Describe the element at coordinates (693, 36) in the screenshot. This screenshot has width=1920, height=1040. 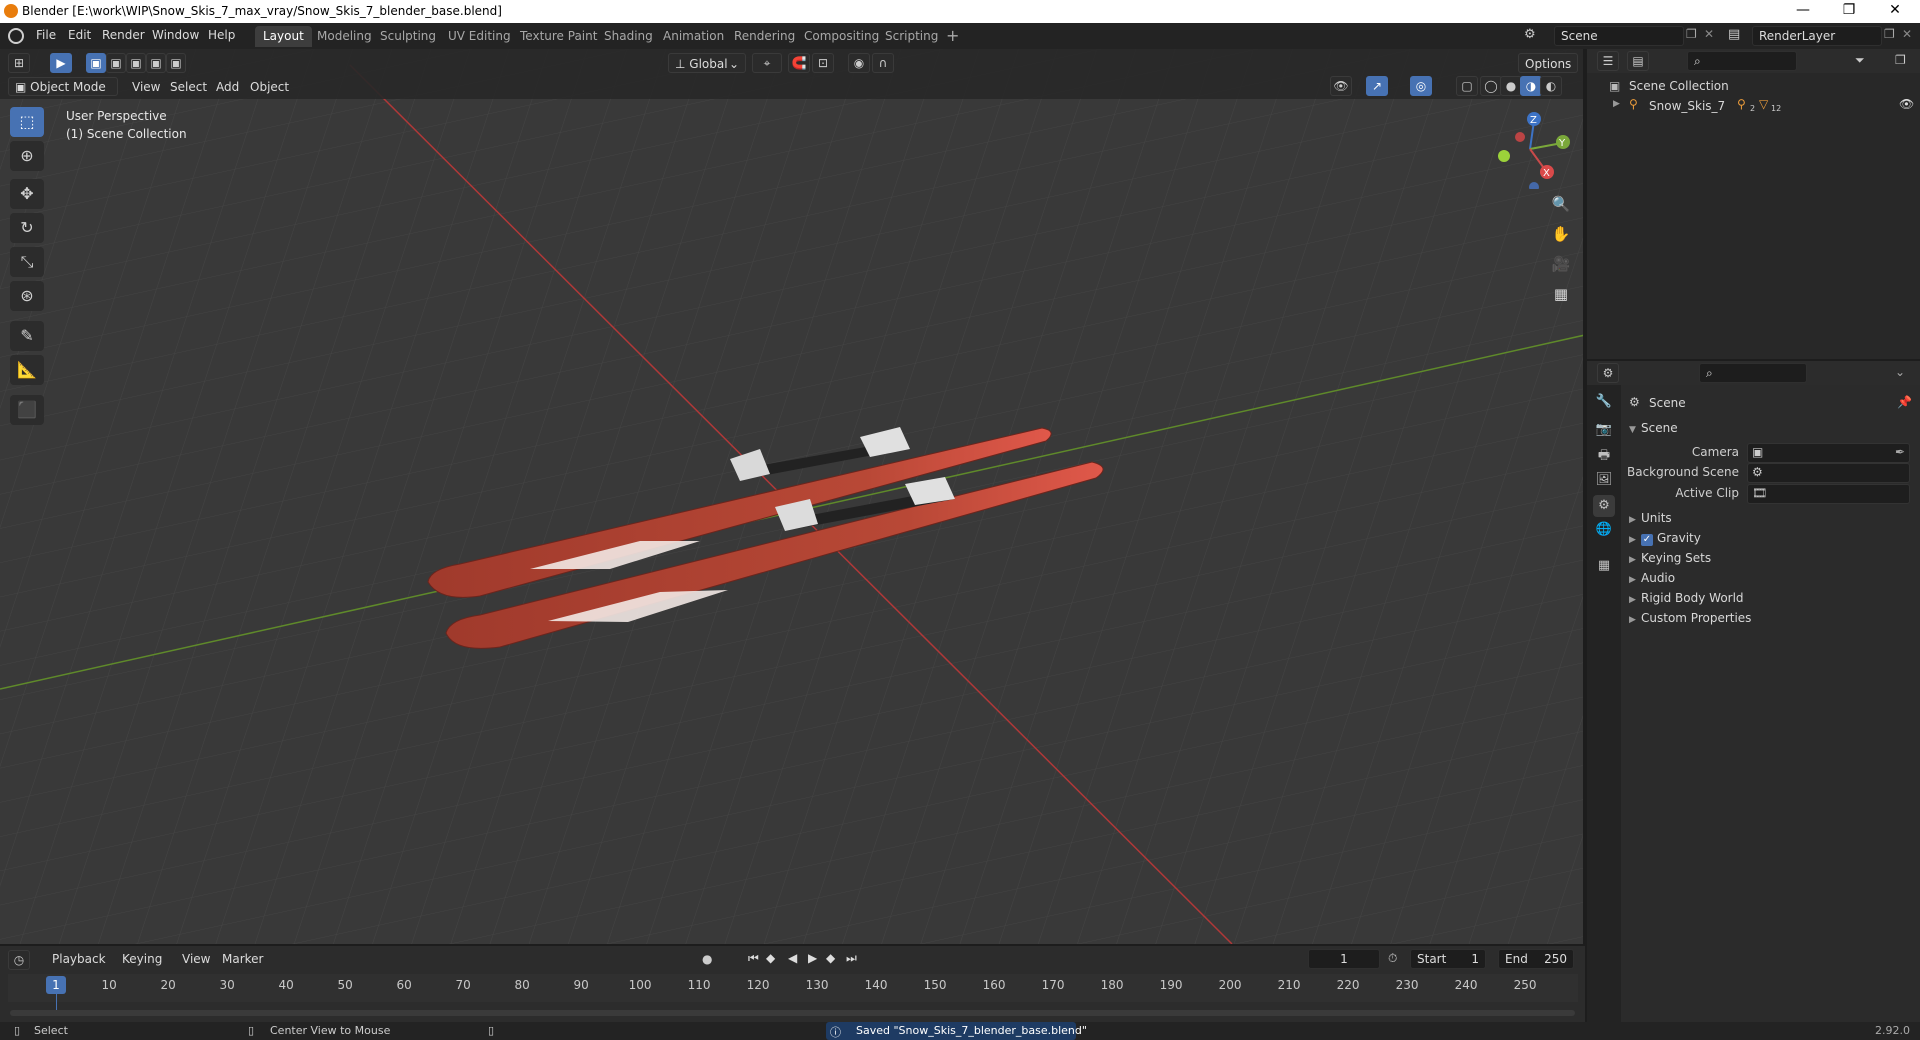
I see `tab-animation: Animation` at that location.